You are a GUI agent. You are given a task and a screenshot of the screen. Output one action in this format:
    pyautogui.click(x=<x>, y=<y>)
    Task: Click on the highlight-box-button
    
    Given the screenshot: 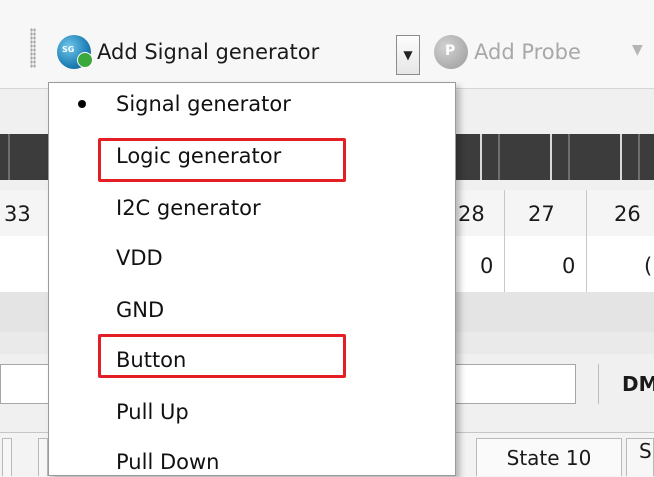 What is the action you would take?
    pyautogui.click(x=222, y=356)
    